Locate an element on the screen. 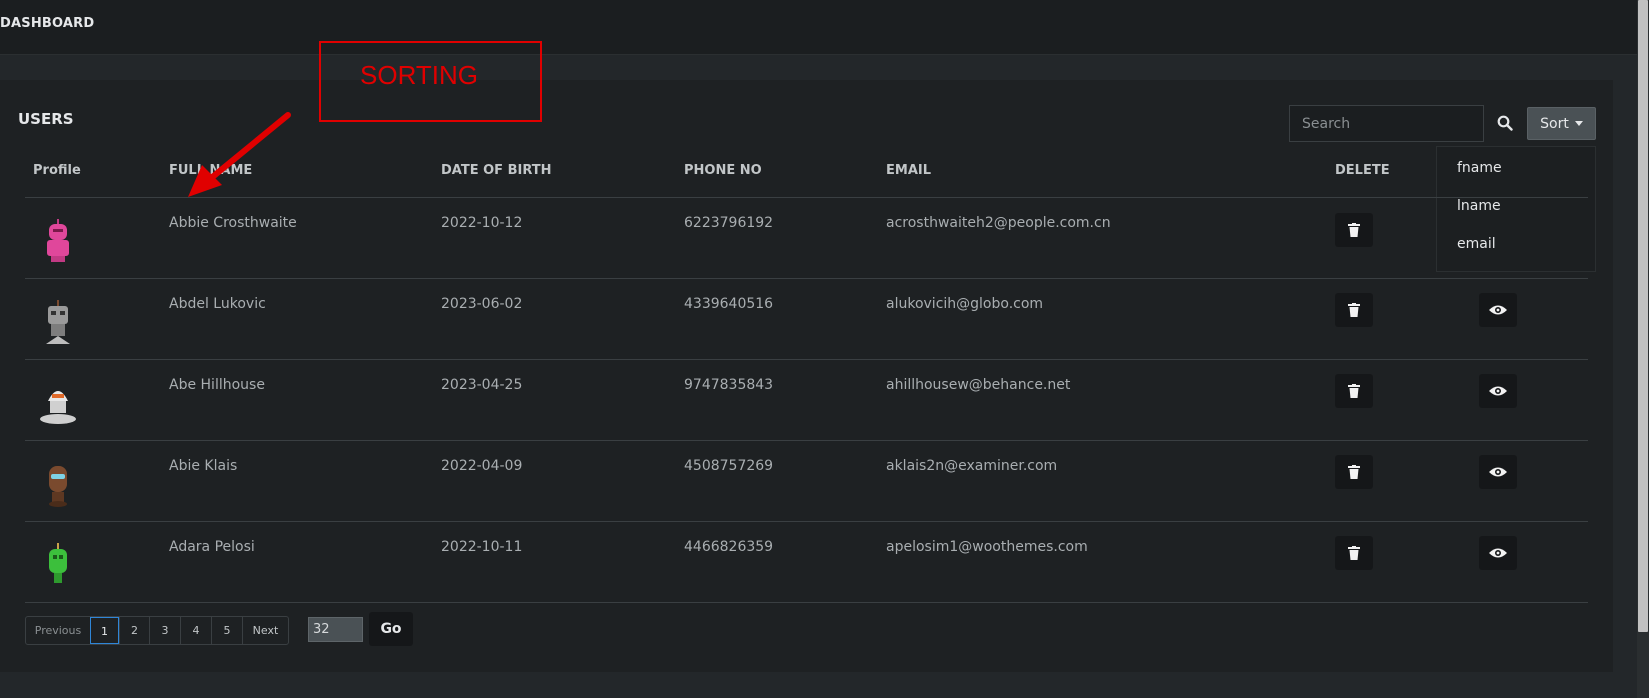  cell-phone: 4339640516 is located at coordinates (729, 304).